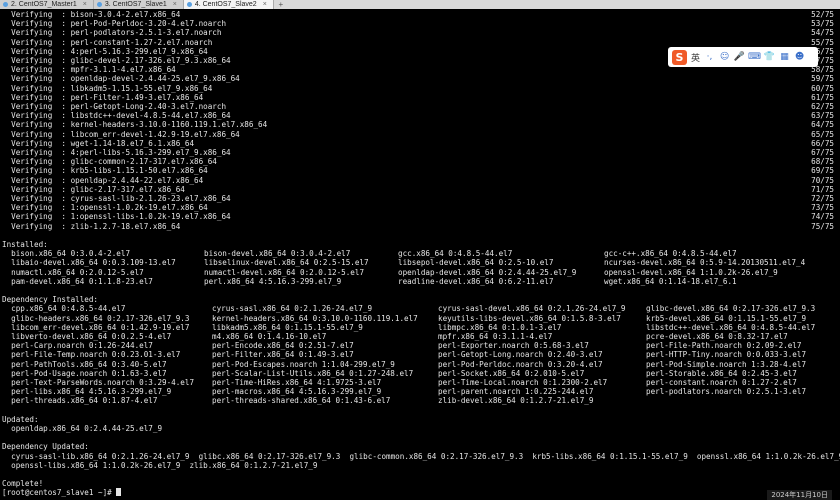 The image size is (840, 500). What do you see at coordinates (529, 318) in the screenshot?
I see `package-entry: keyutils-libs-devel.x86_64 0:1.5.8-3.el7` at bounding box center [529, 318].